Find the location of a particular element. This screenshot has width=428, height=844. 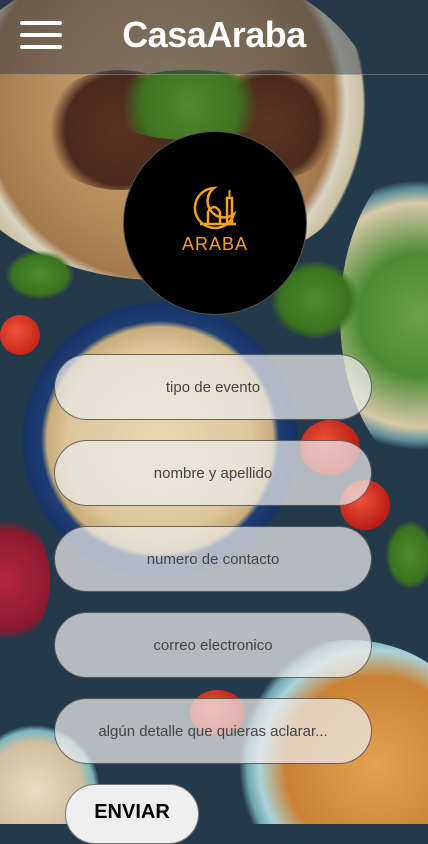

brand-logo: ARABA is located at coordinates (215, 223).